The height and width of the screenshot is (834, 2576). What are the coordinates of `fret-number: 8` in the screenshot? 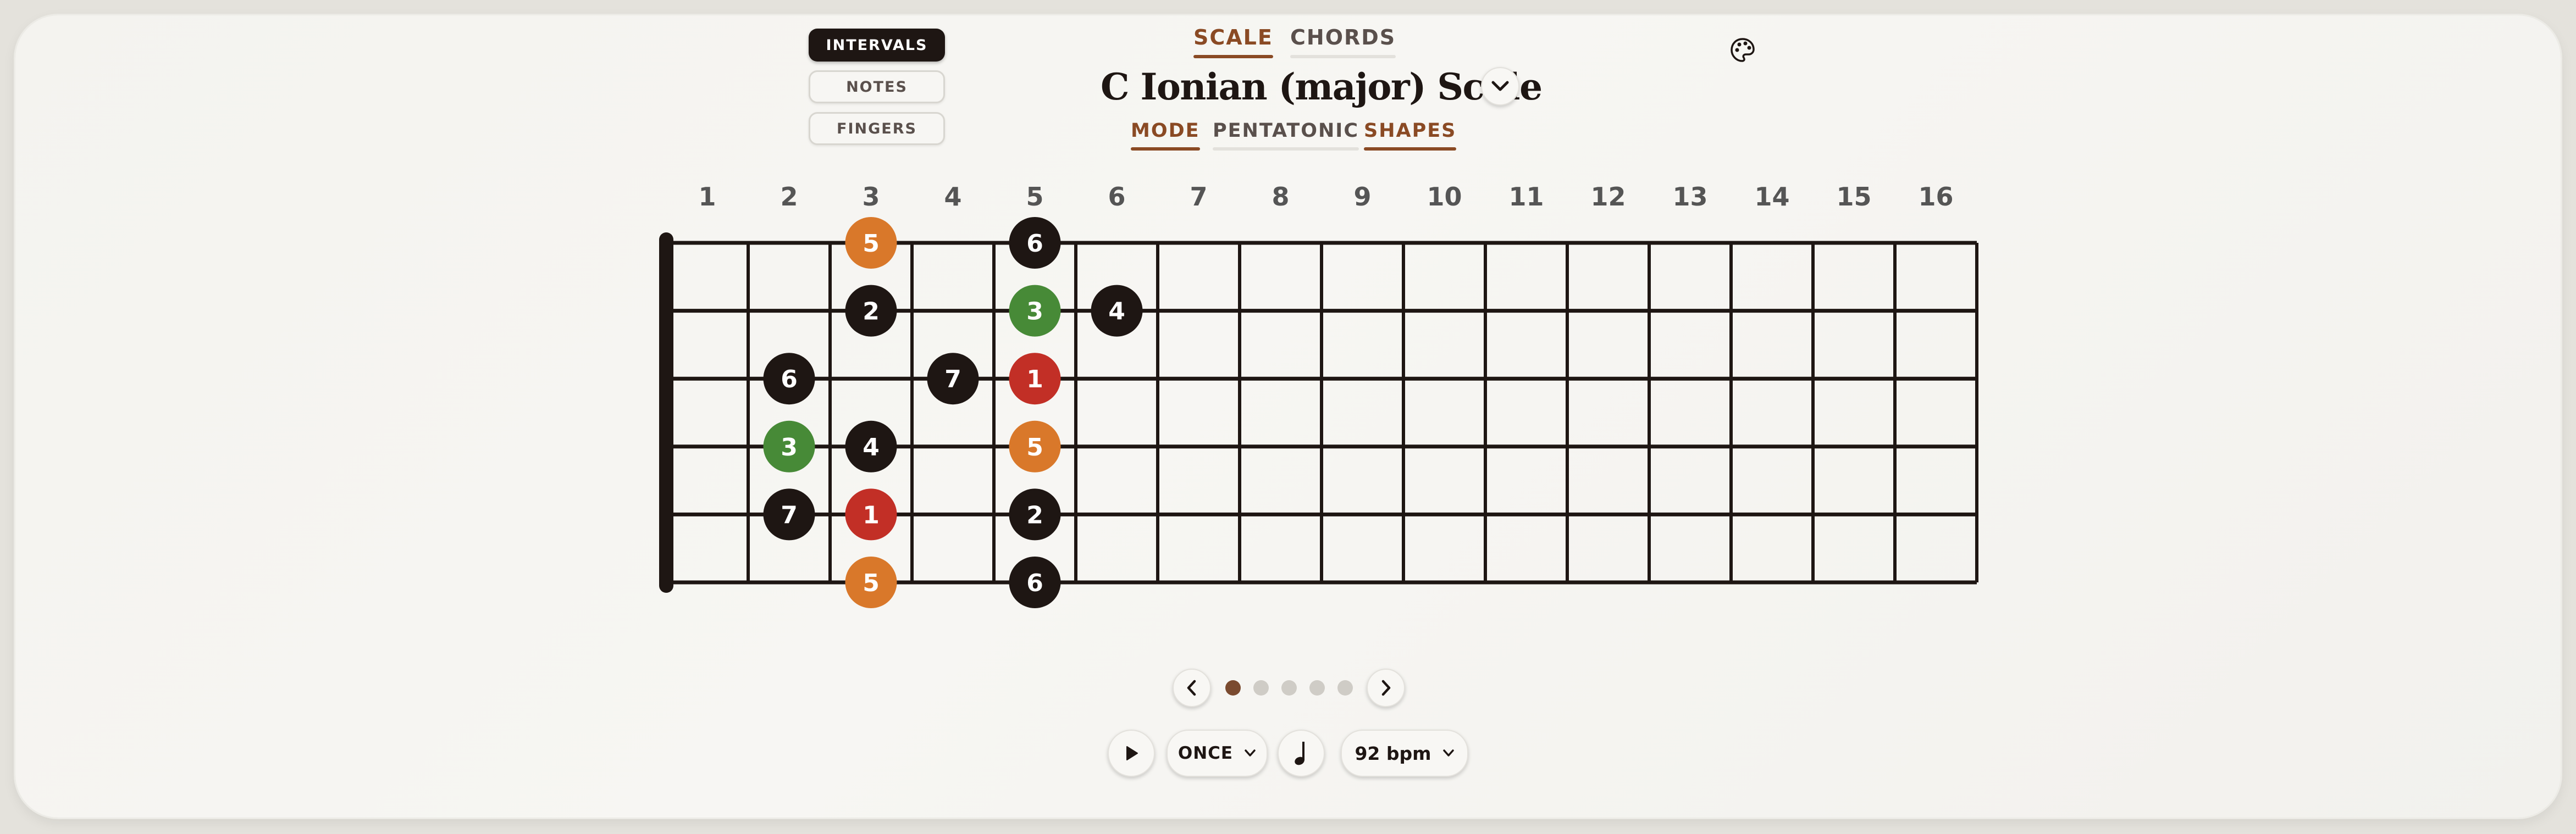 It's located at (1280, 197).